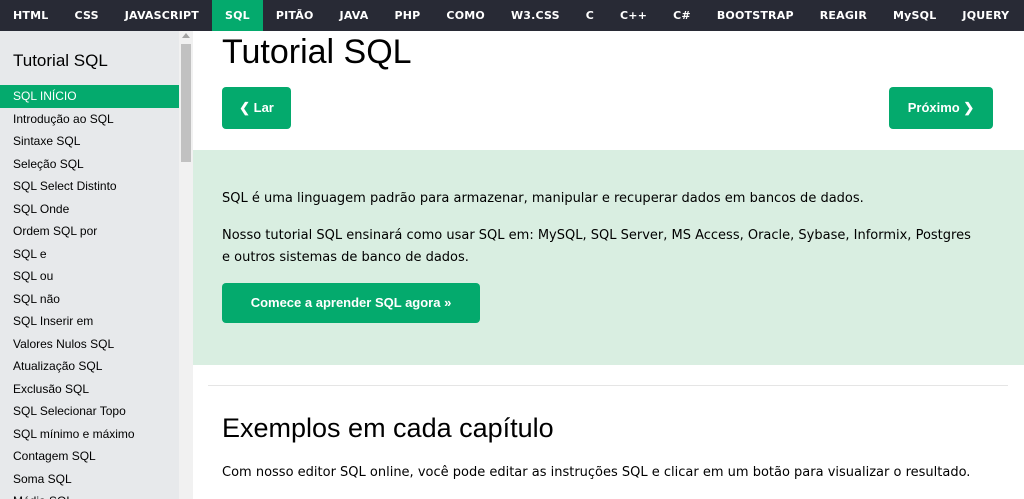 This screenshot has width=1024, height=499. What do you see at coordinates (186, 35) in the screenshot?
I see `scroll-up-arrow-icon` at bounding box center [186, 35].